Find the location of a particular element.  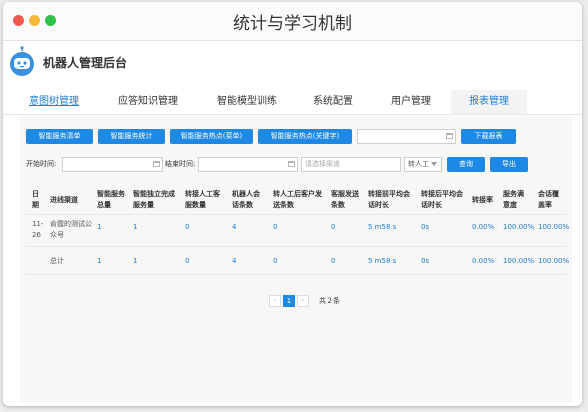

cell-channel: 俞霞的测试公众号 is located at coordinates (71, 229).